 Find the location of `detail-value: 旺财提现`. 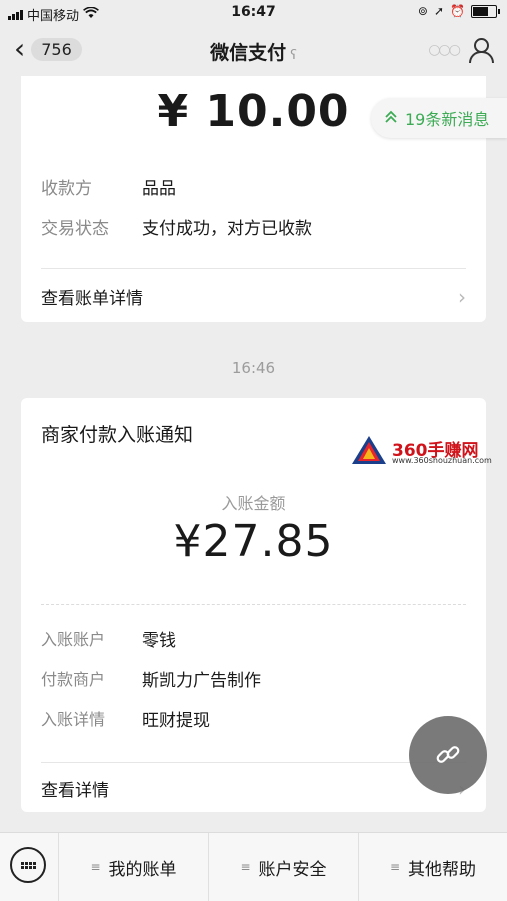

detail-value: 旺财提现 is located at coordinates (176, 721).